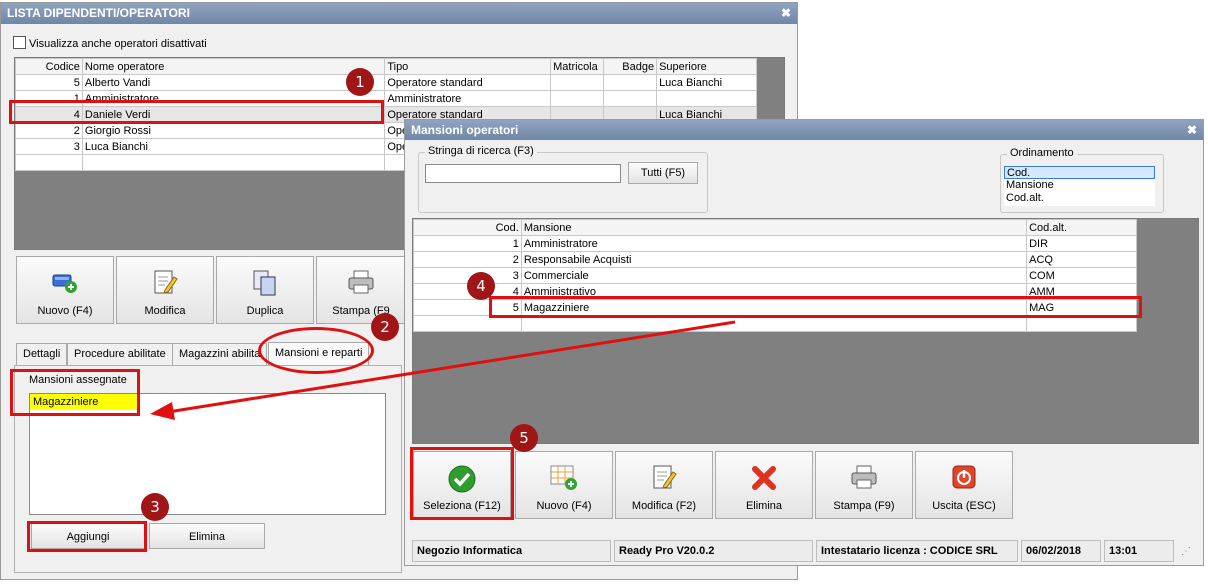  I want to click on callout-badge-2: 2, so click(385, 327).